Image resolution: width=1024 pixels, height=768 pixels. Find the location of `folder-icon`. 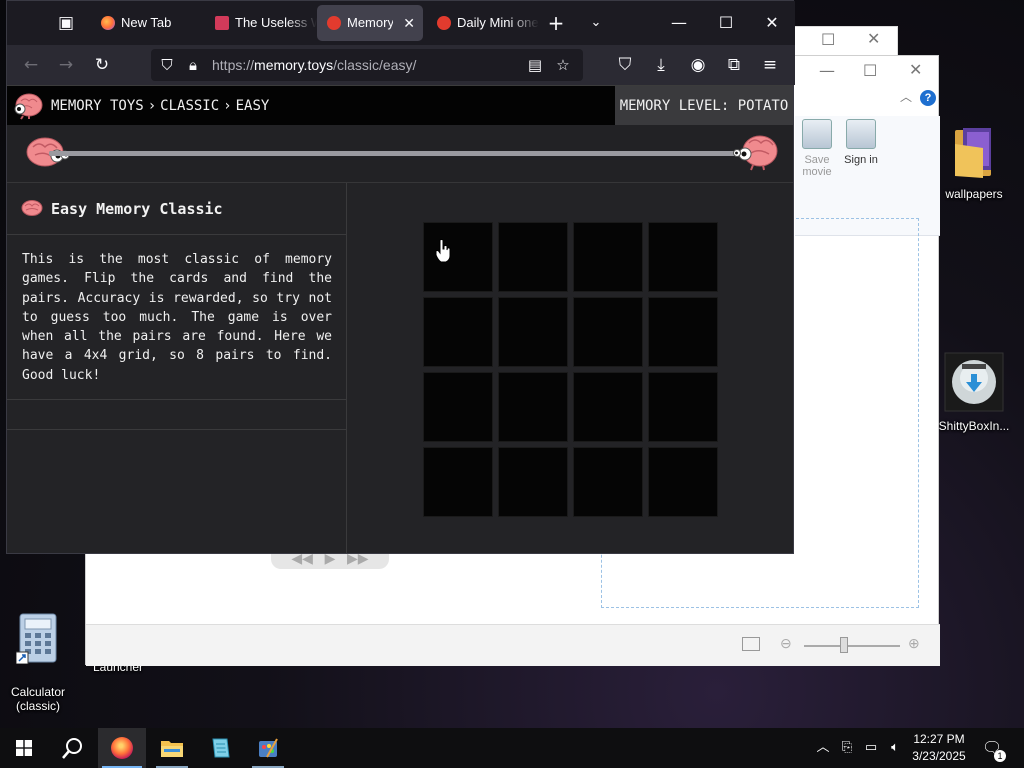

folder-icon is located at coordinates (974, 153).